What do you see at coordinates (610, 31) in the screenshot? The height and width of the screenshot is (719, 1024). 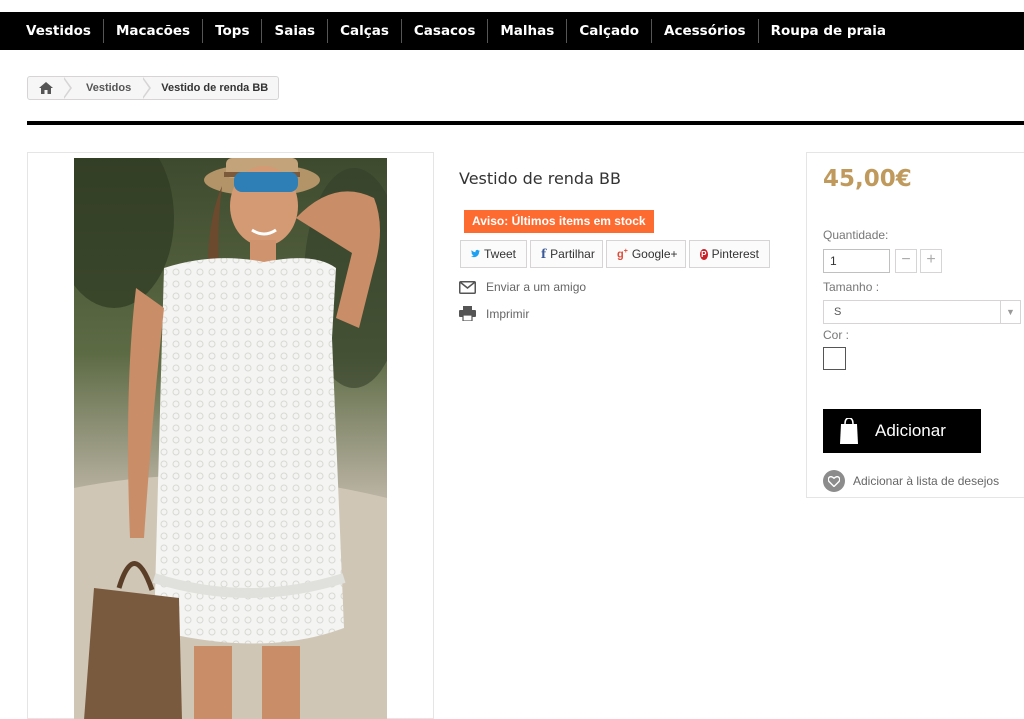 I see `nav-item-calcado: Calçado` at bounding box center [610, 31].